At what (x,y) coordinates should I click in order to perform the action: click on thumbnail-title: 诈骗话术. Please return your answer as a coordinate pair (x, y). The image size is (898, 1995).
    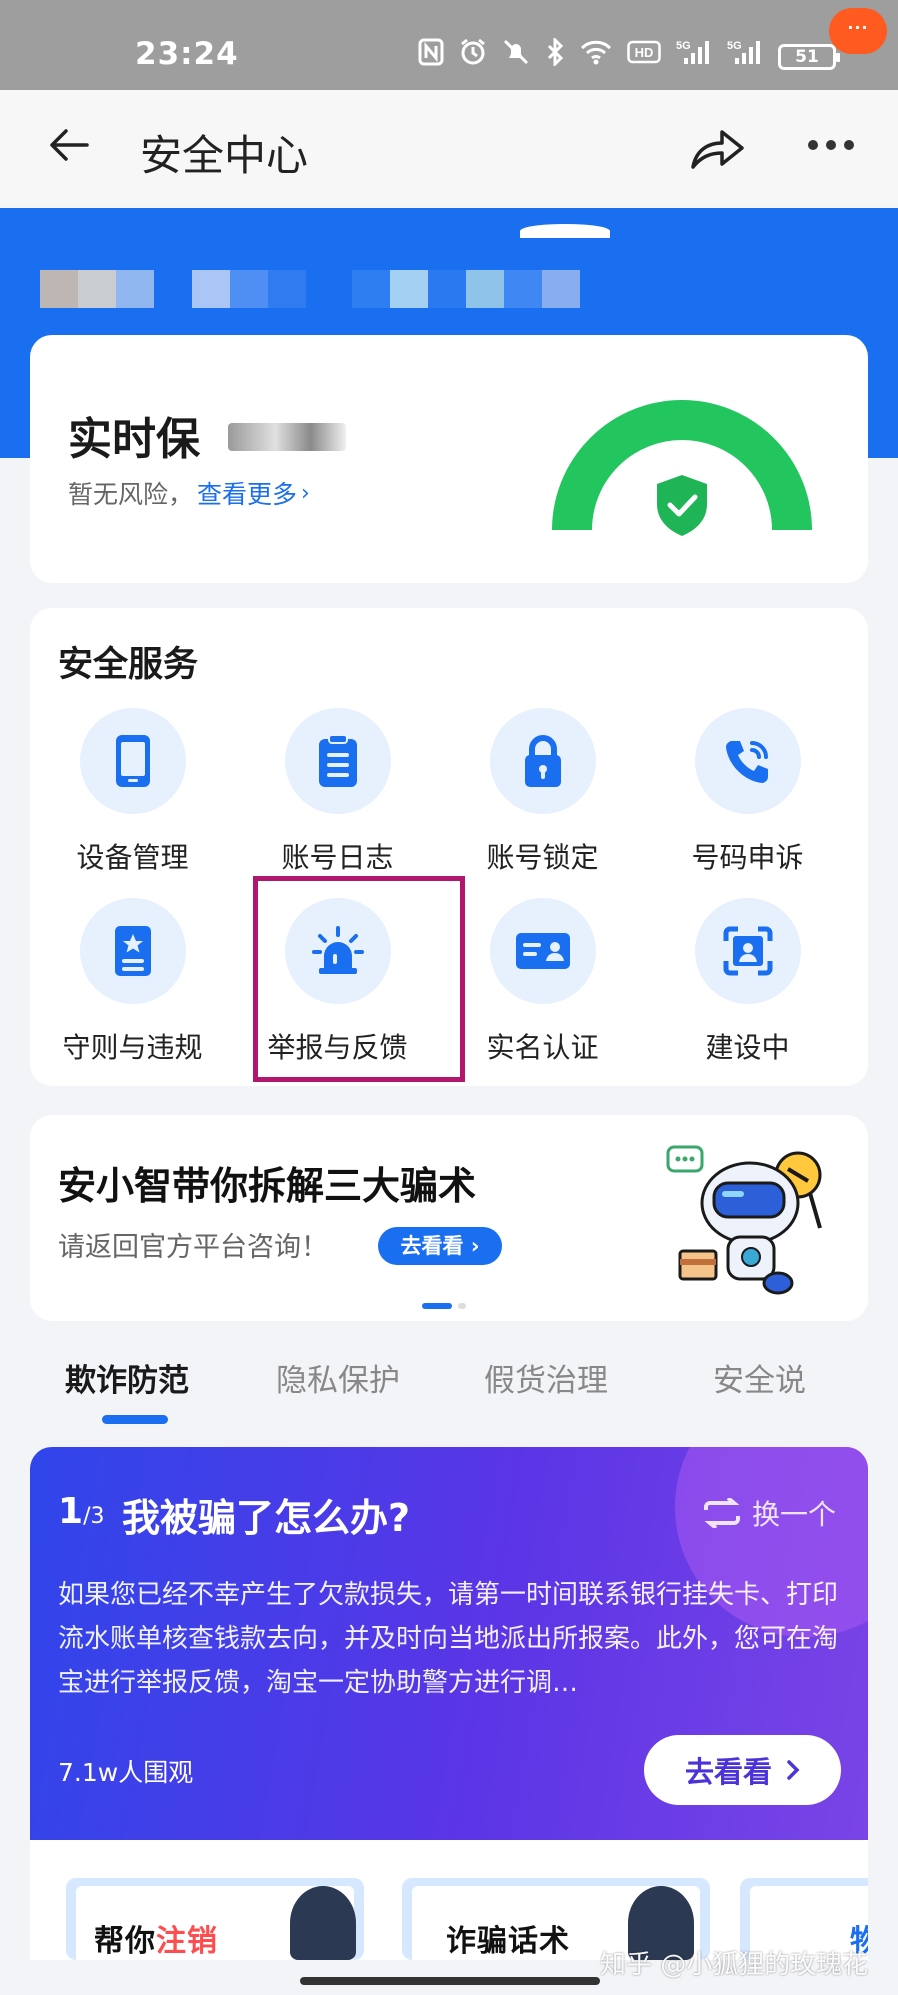
    Looking at the image, I should click on (508, 1941).